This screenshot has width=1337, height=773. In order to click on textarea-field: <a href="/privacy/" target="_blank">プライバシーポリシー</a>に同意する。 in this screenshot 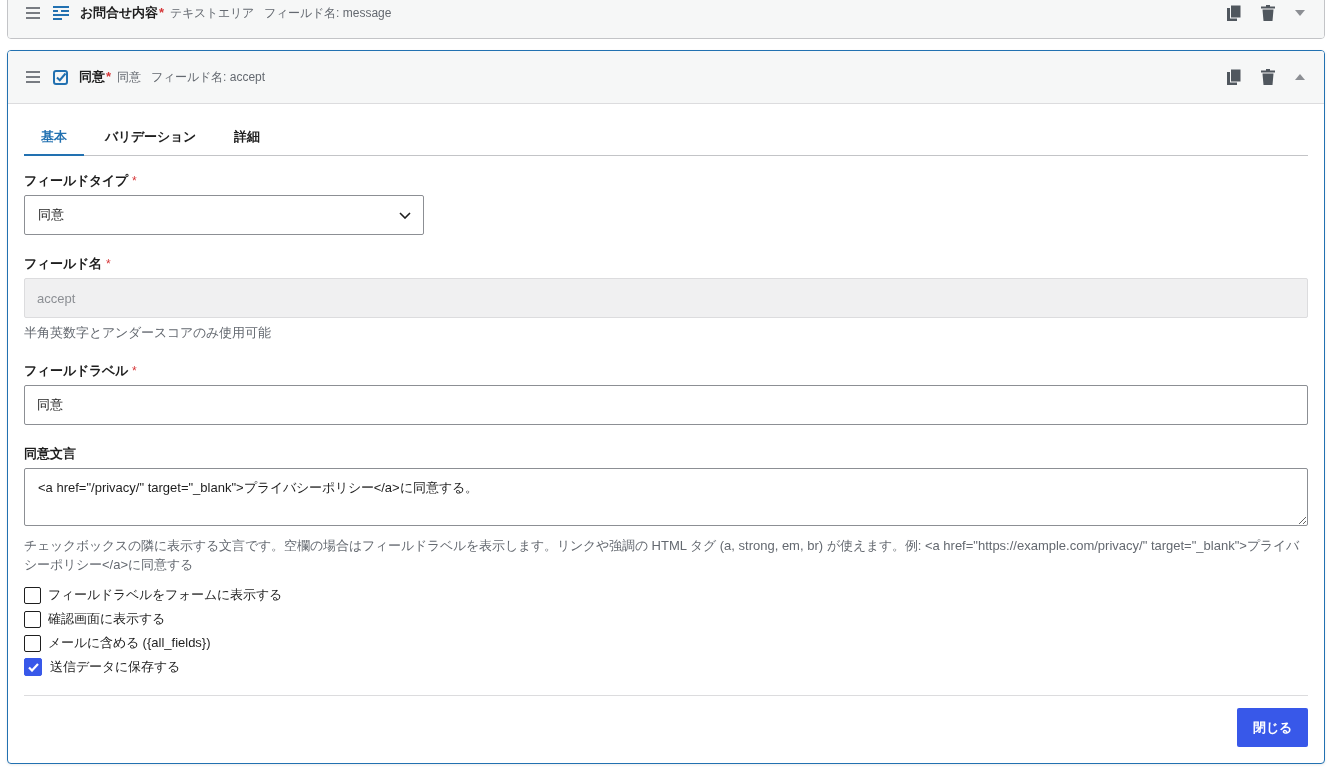, I will do `click(666, 497)`.